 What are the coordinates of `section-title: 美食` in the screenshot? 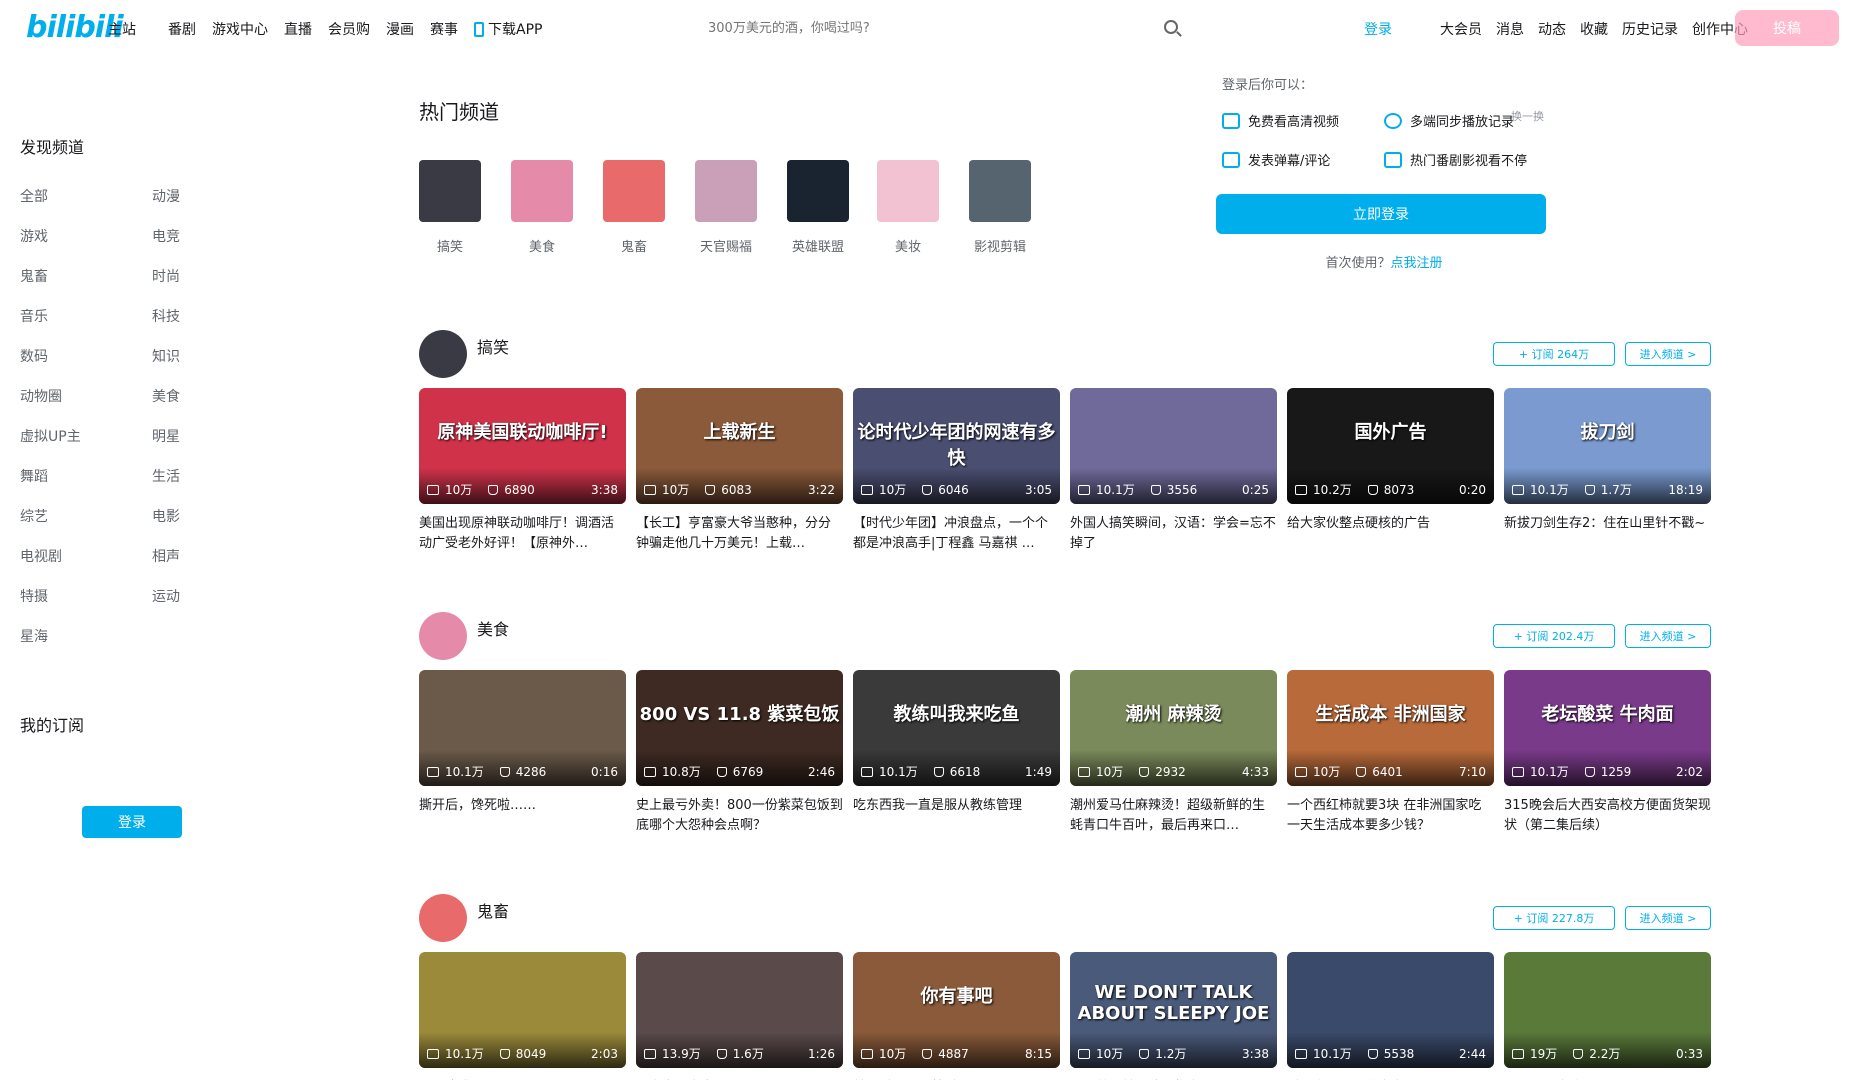 It's located at (493, 628).